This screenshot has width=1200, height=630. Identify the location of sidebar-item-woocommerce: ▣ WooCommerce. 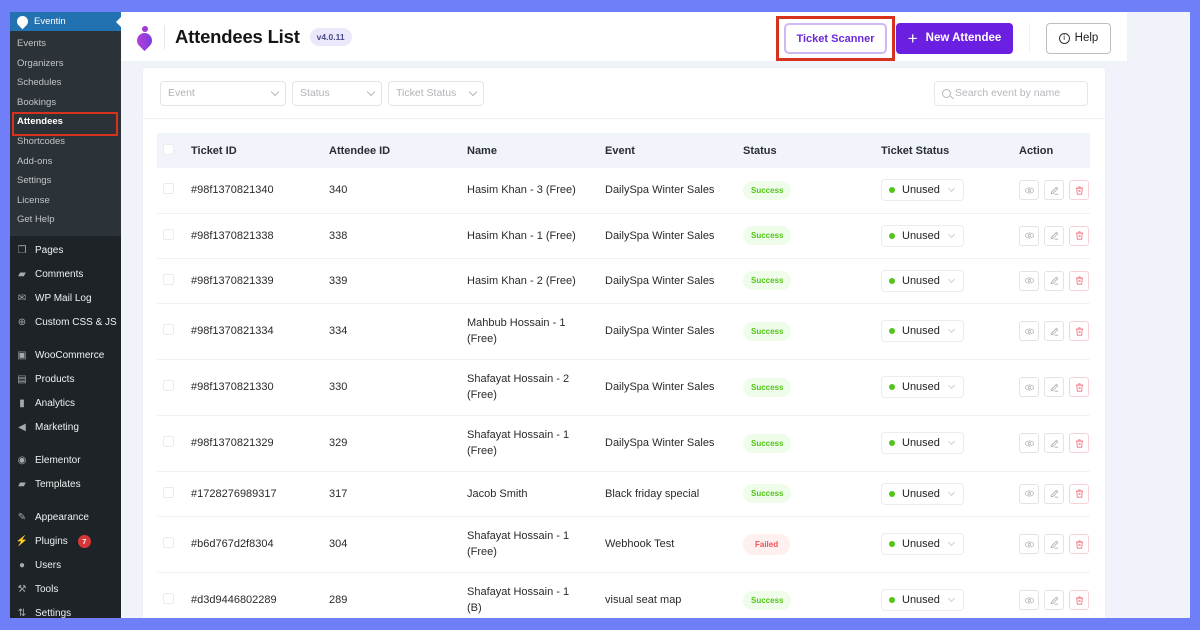
(65, 356).